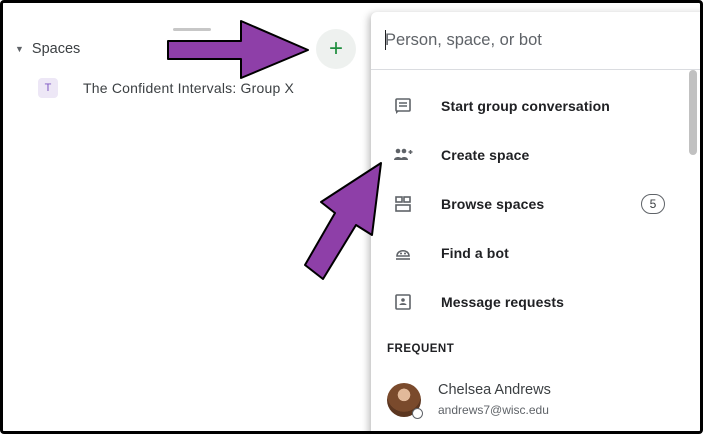 This screenshot has height=434, width=703. Describe the element at coordinates (19, 49) in the screenshot. I see `caret-down-icon: ▼` at that location.